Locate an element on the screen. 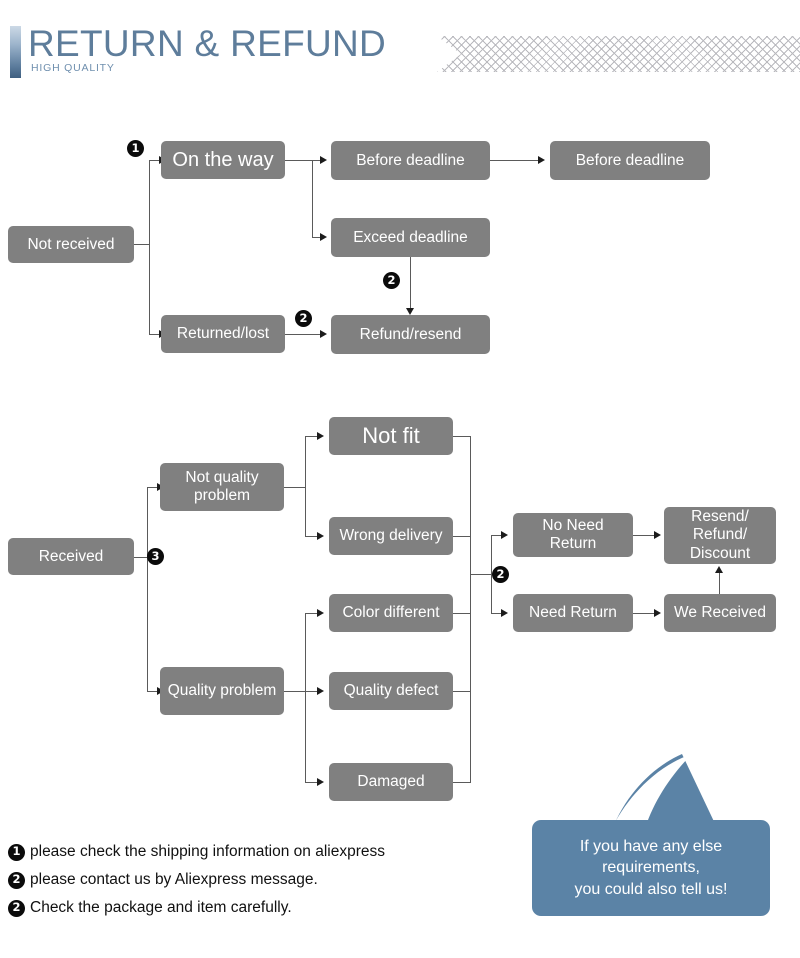 The image size is (800, 958). badge-3-received: 3 is located at coordinates (155, 556).